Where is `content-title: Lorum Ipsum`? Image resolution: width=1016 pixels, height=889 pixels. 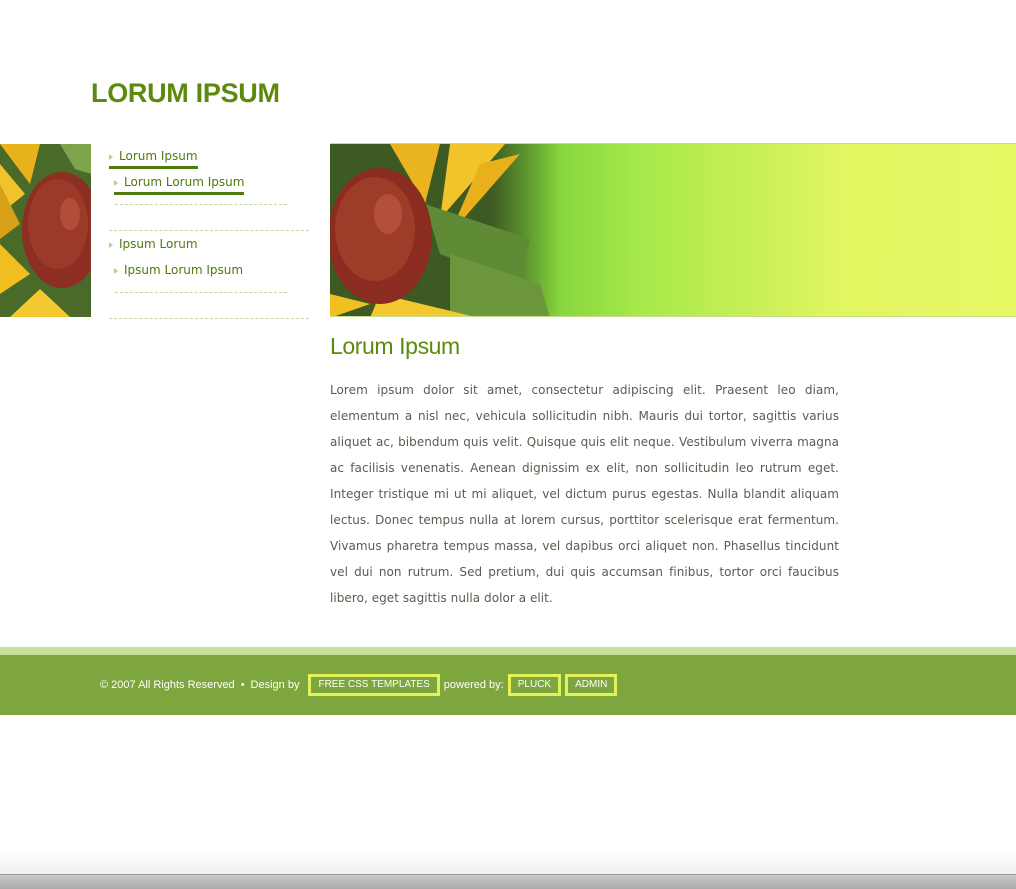
content-title: Lorum Ipsum is located at coordinates (395, 346).